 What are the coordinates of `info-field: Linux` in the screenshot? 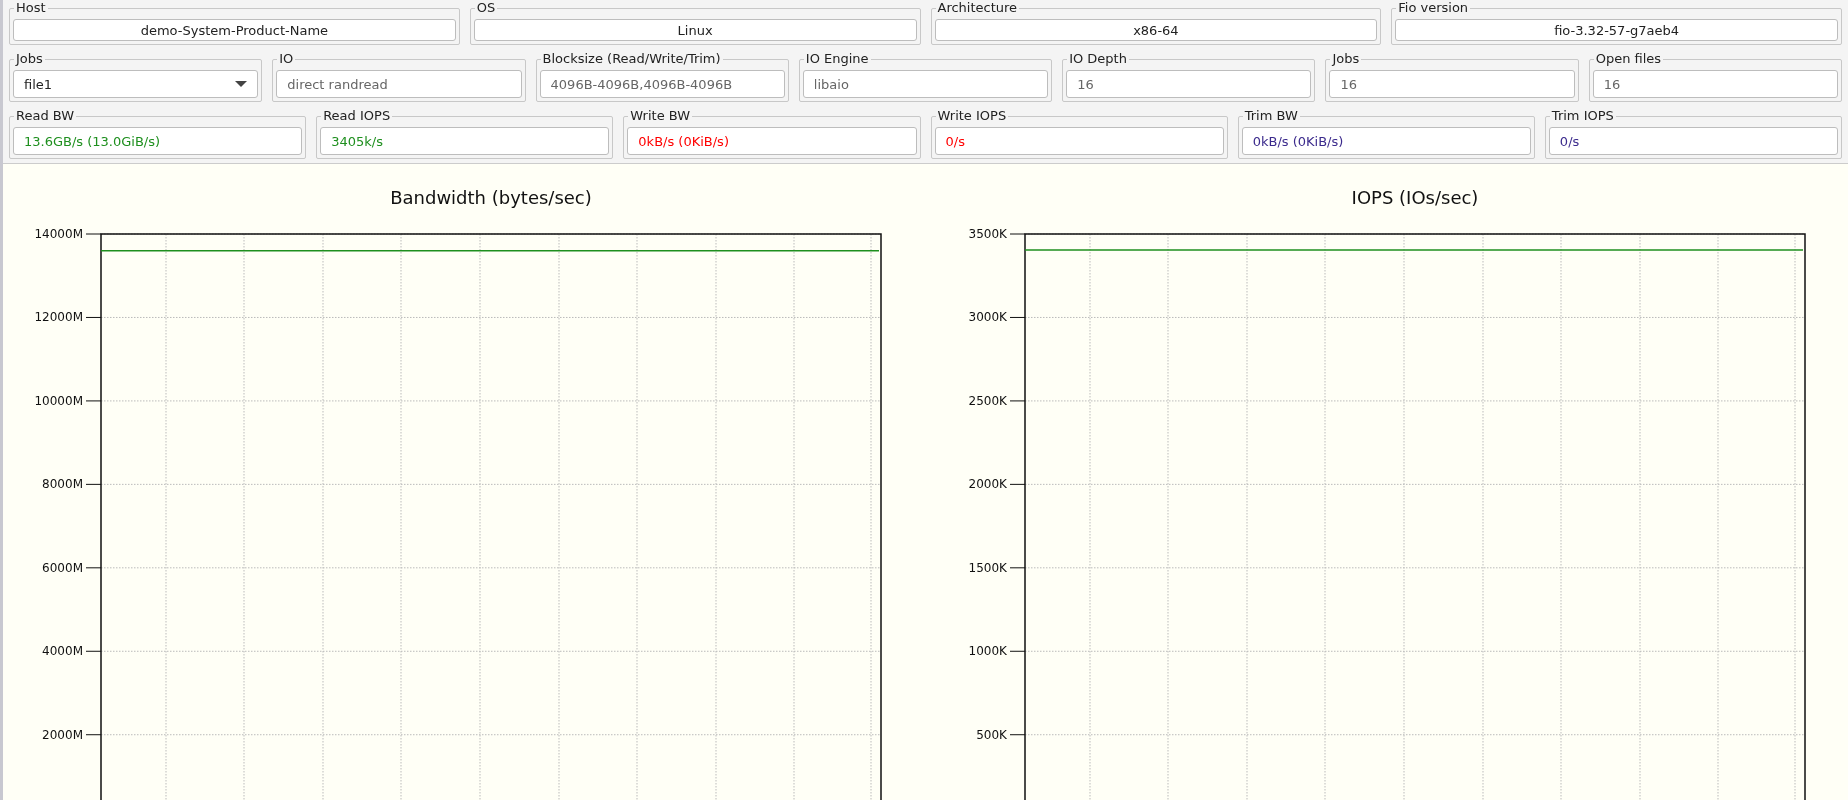 It's located at (695, 30).